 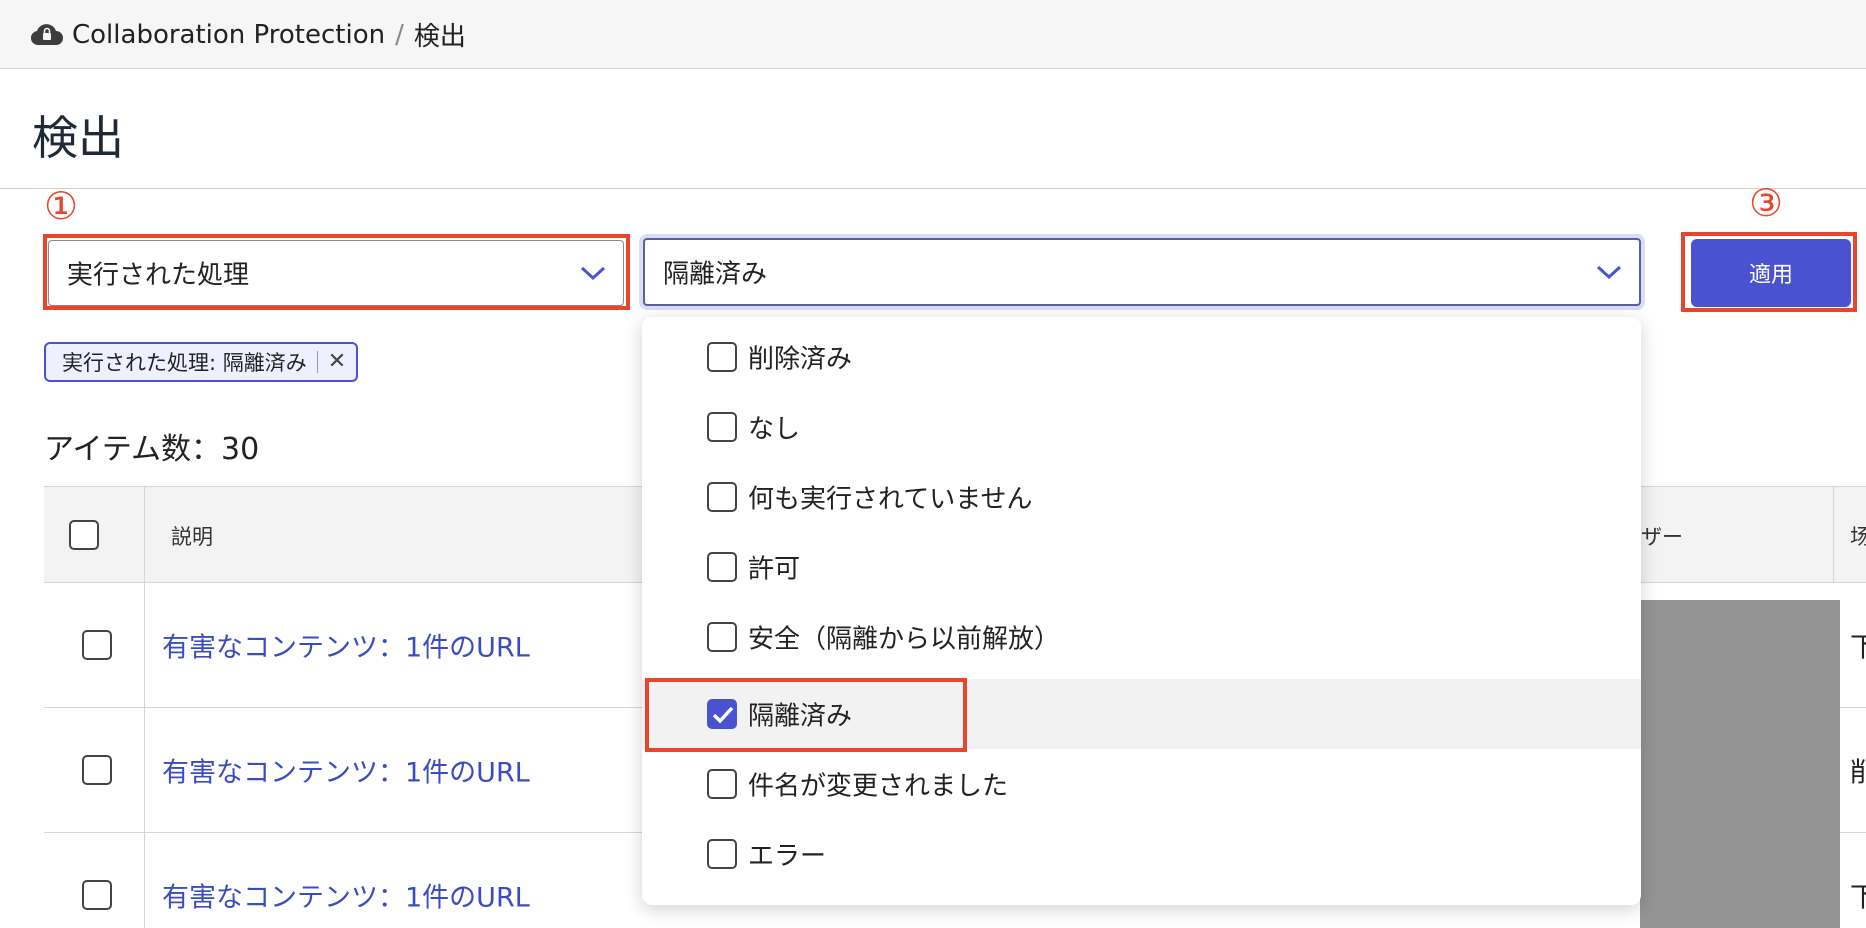 What do you see at coordinates (1141, 497) in the screenshot?
I see `dropdown-option: 何も実行されていません` at bounding box center [1141, 497].